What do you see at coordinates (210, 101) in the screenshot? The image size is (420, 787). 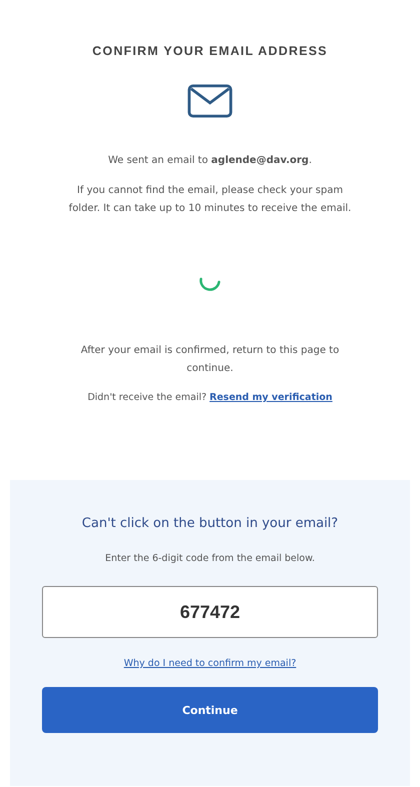 I see `envelope-icon` at bounding box center [210, 101].